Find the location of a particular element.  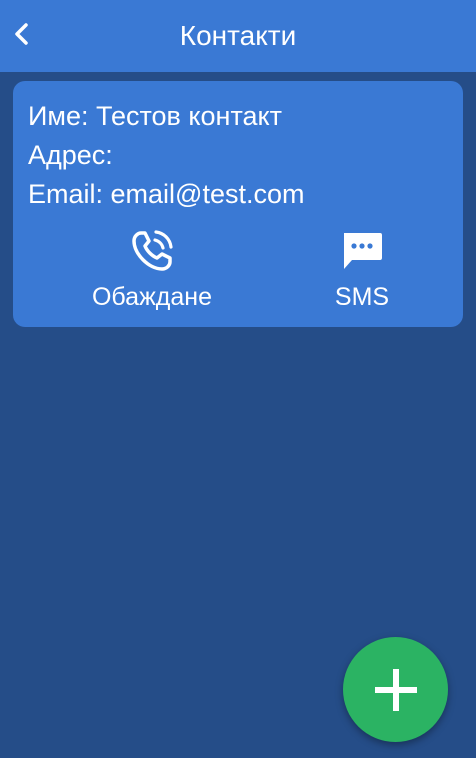

phone-icon is located at coordinates (152, 250).